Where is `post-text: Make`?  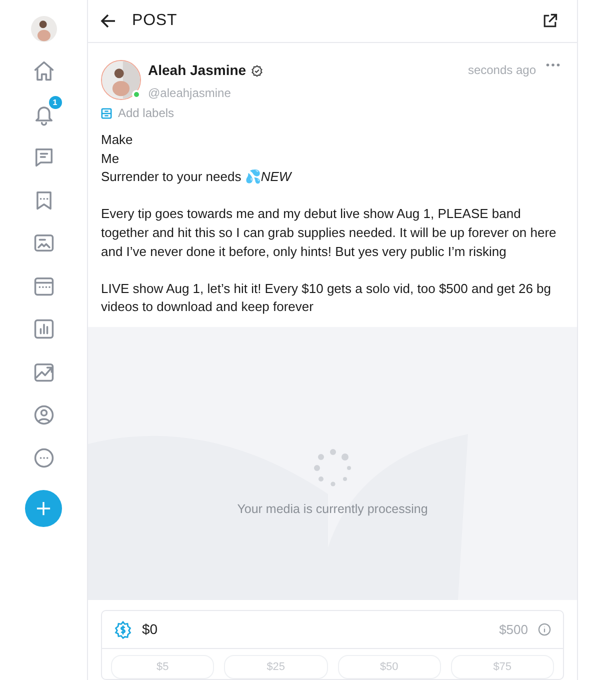
post-text: Make is located at coordinates (117, 140).